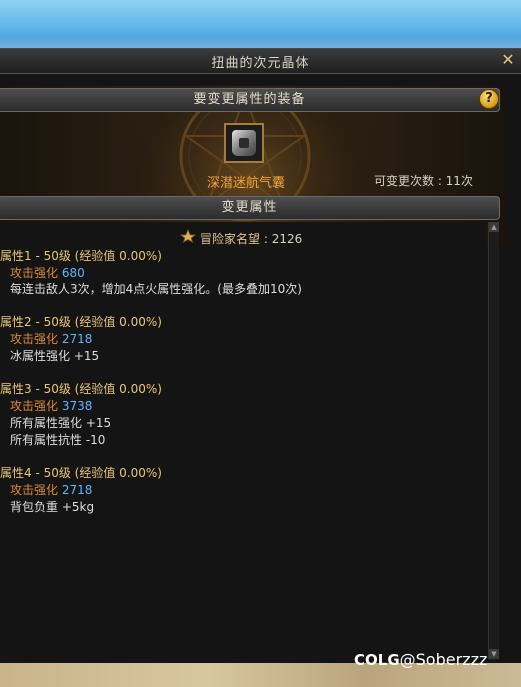 This screenshot has height=687, width=521. What do you see at coordinates (156, 289) in the screenshot?
I see `attribute-1-effect-1: 每连击敌人3次，增加4点火属性强化。(最多叠加10次)` at bounding box center [156, 289].